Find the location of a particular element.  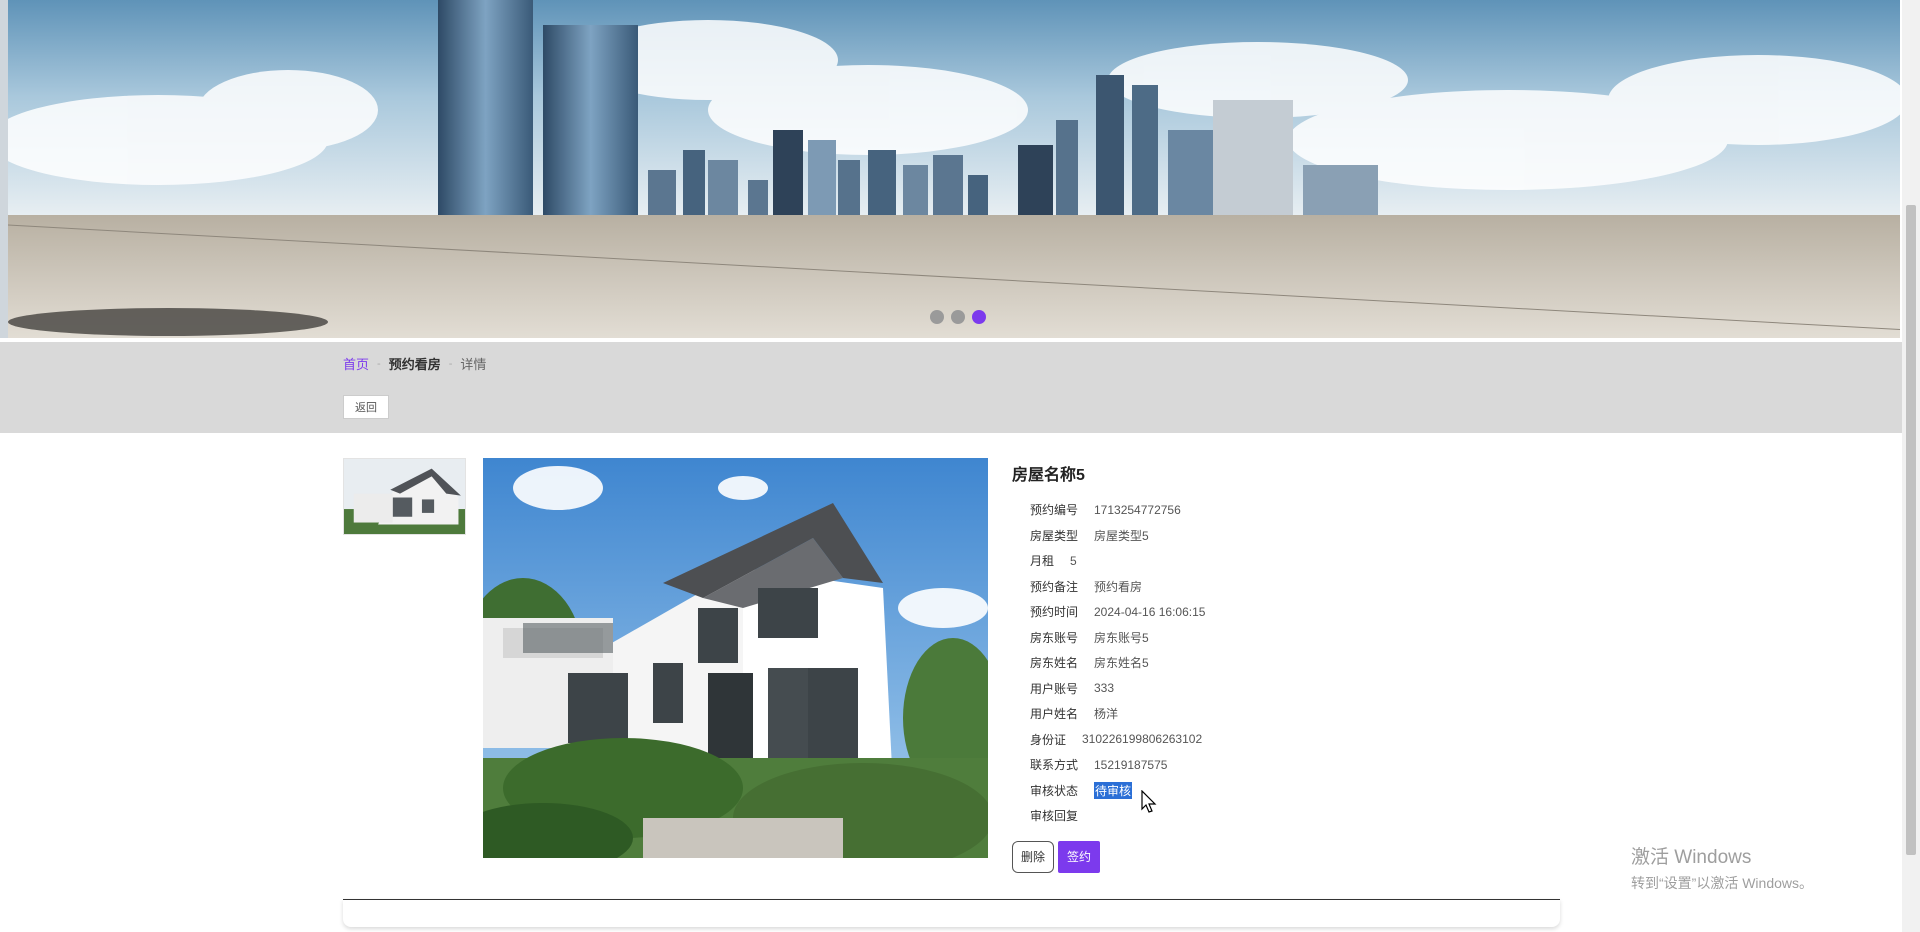

field-label: 预约编号 is located at coordinates (1054, 510).